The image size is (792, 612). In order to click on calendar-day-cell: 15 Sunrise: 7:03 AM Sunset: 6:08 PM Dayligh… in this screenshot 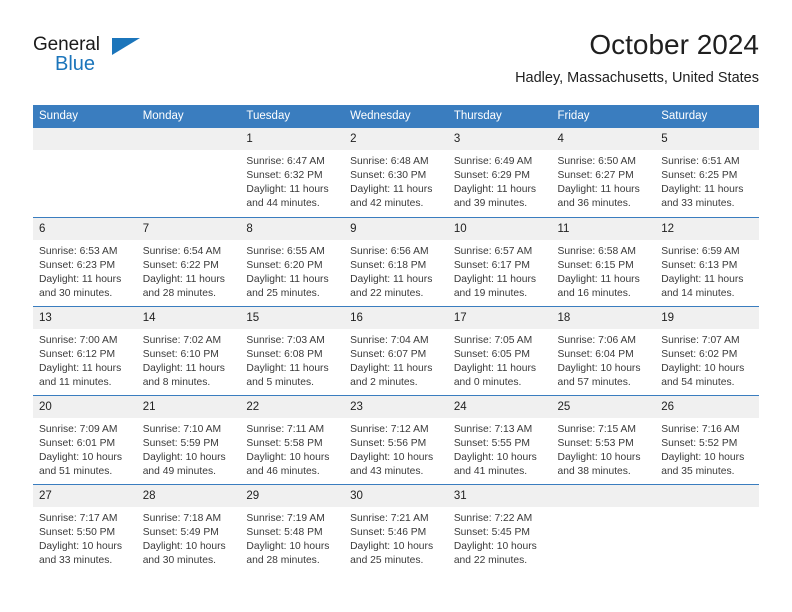, I will do `click(292, 350)`.